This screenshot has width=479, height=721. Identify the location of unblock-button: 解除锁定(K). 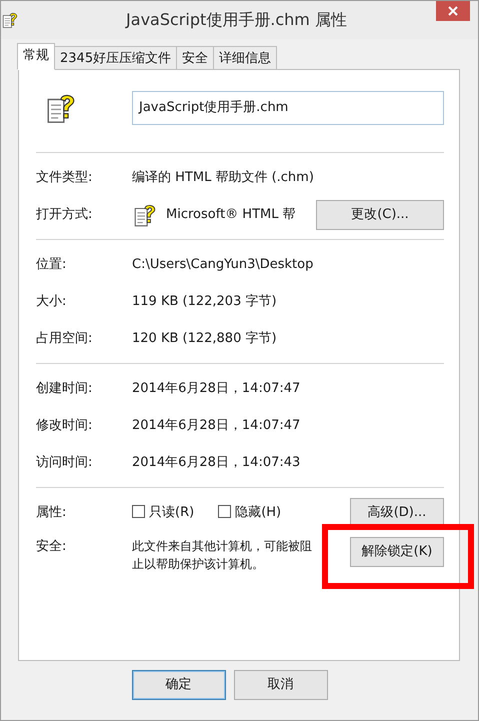
(397, 552).